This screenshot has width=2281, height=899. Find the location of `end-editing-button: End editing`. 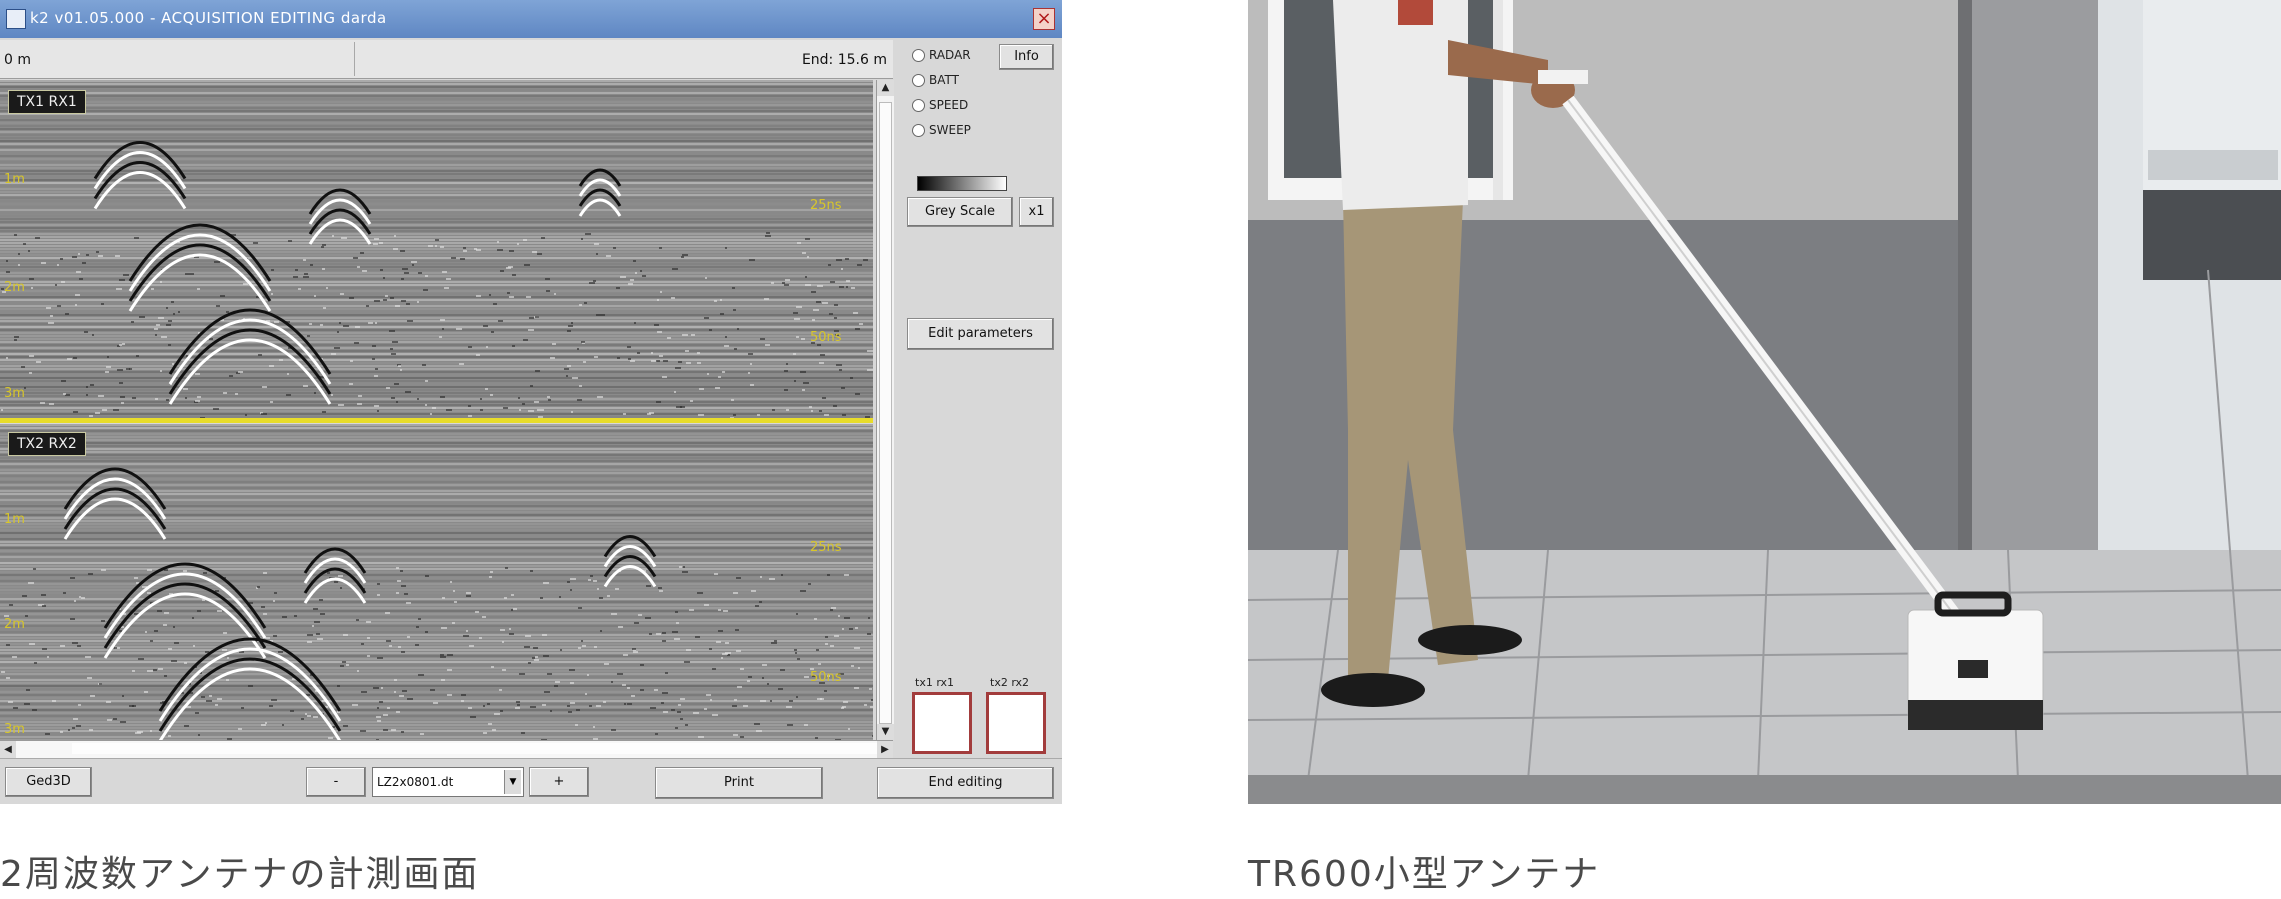

end-editing-button: End editing is located at coordinates (965, 783).